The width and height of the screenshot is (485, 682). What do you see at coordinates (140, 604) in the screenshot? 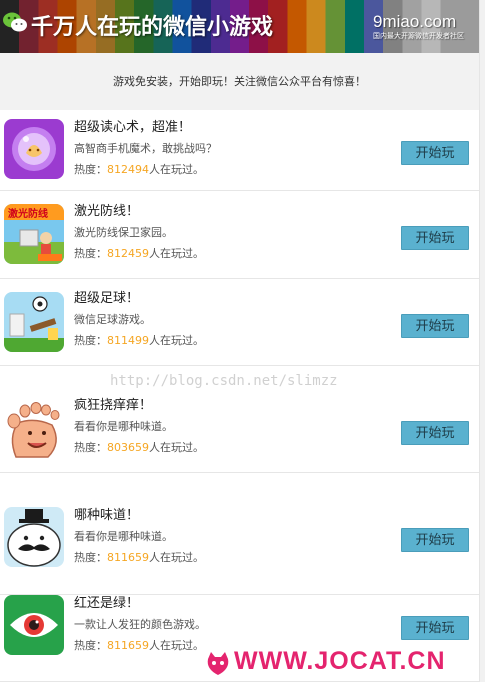
I see `game-title: 红还是绿！` at bounding box center [140, 604].